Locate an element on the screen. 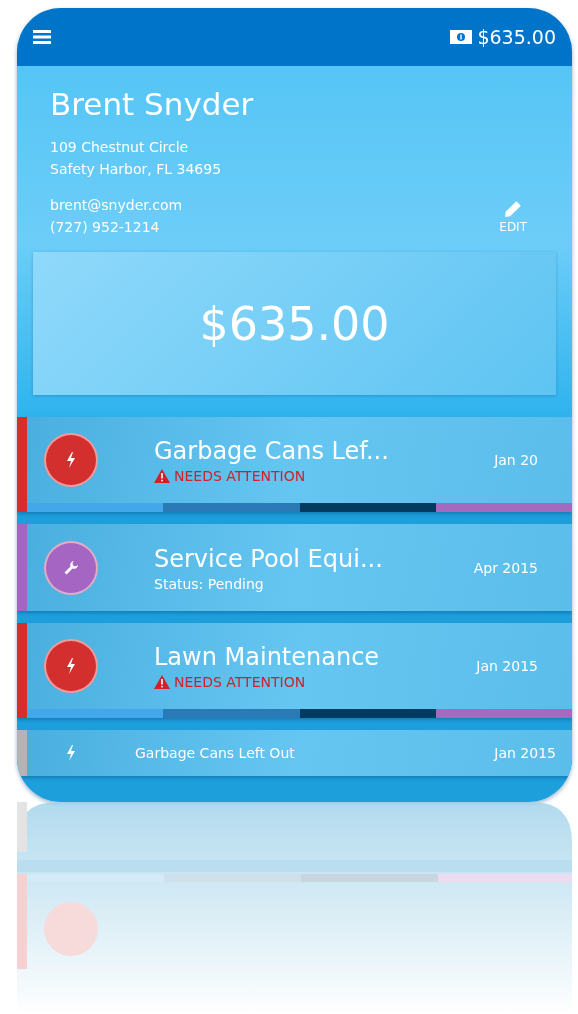 This screenshot has width=578, height=1014. money-icon is located at coordinates (461, 37).